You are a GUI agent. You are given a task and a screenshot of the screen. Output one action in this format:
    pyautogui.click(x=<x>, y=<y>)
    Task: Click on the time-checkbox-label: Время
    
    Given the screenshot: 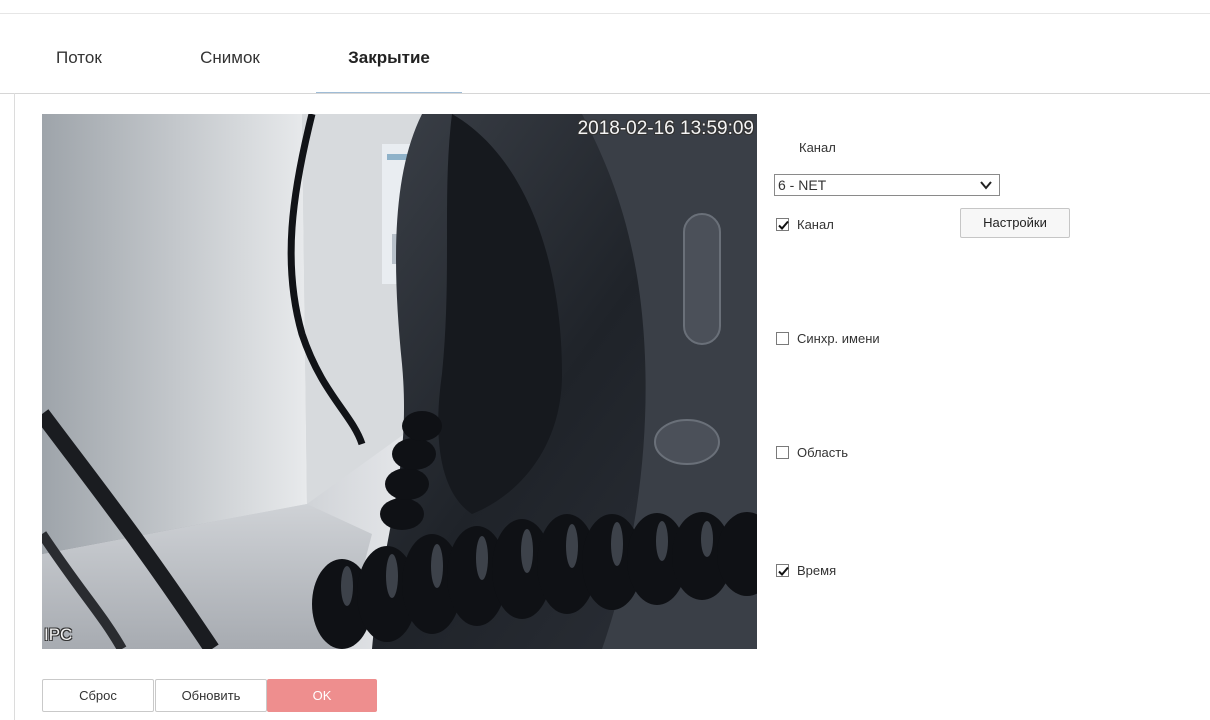 What is the action you would take?
    pyautogui.click(x=817, y=570)
    